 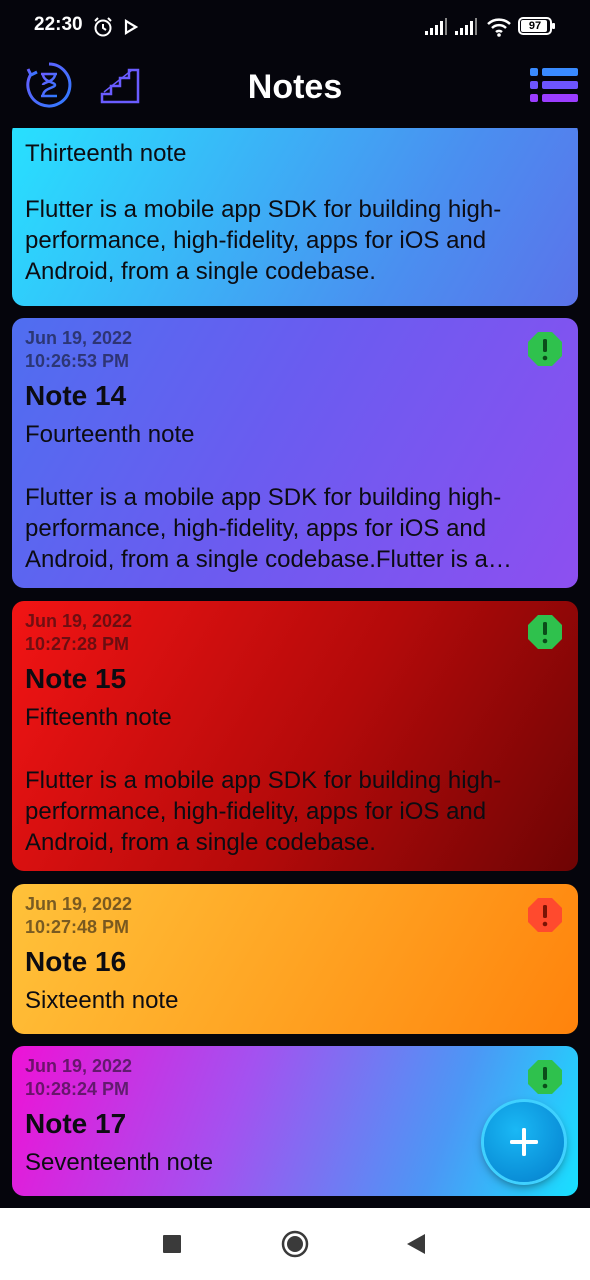 What do you see at coordinates (77, 1089) in the screenshot?
I see `note-time: 10:28:24 PM` at bounding box center [77, 1089].